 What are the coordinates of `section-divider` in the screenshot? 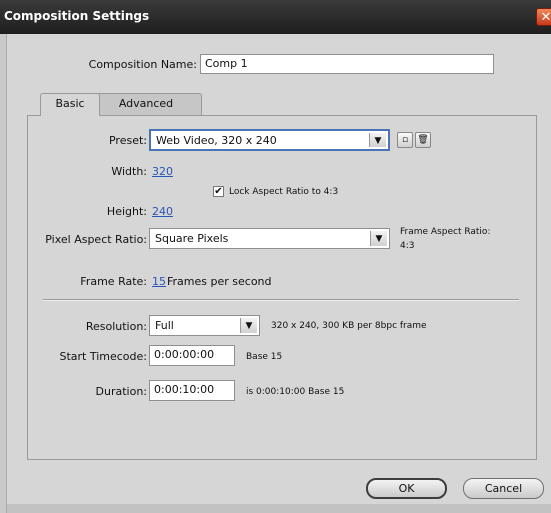 It's located at (281, 300).